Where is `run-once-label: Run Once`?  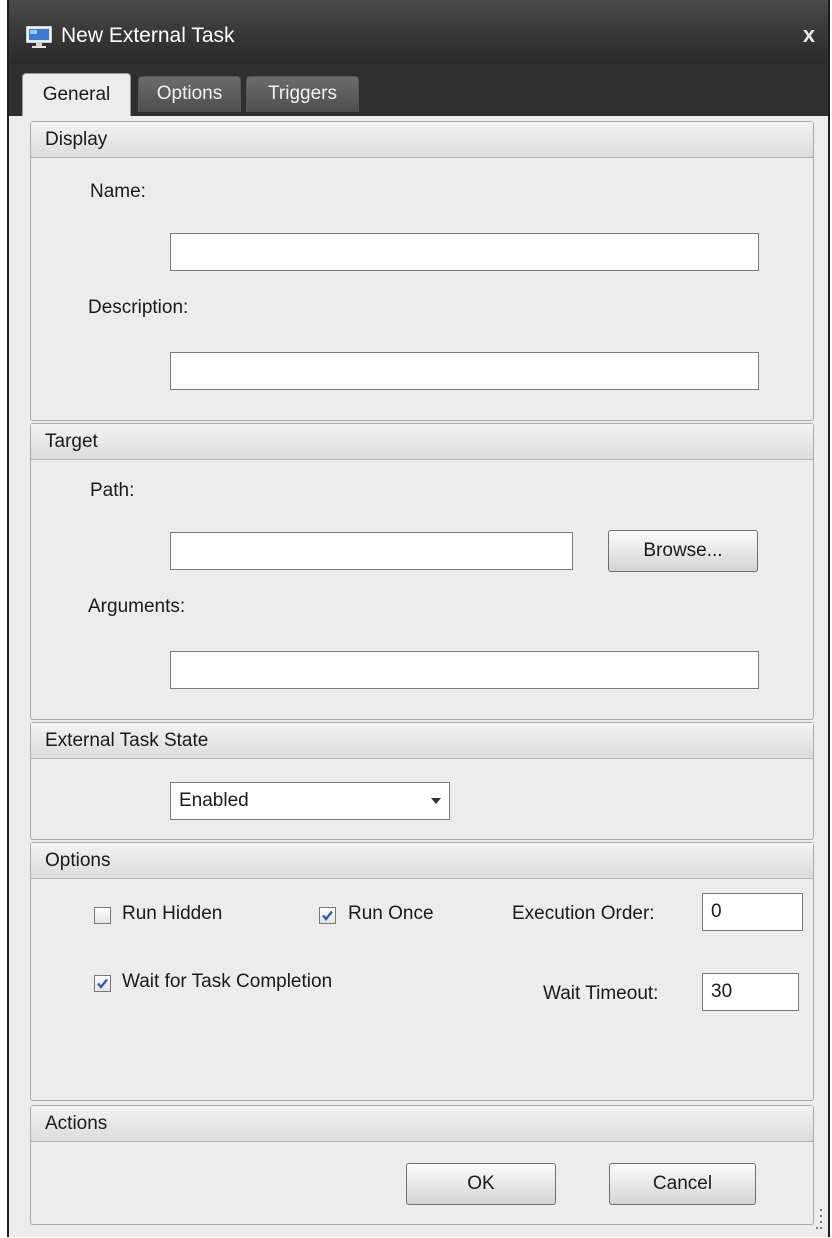
run-once-label: Run Once is located at coordinates (391, 913).